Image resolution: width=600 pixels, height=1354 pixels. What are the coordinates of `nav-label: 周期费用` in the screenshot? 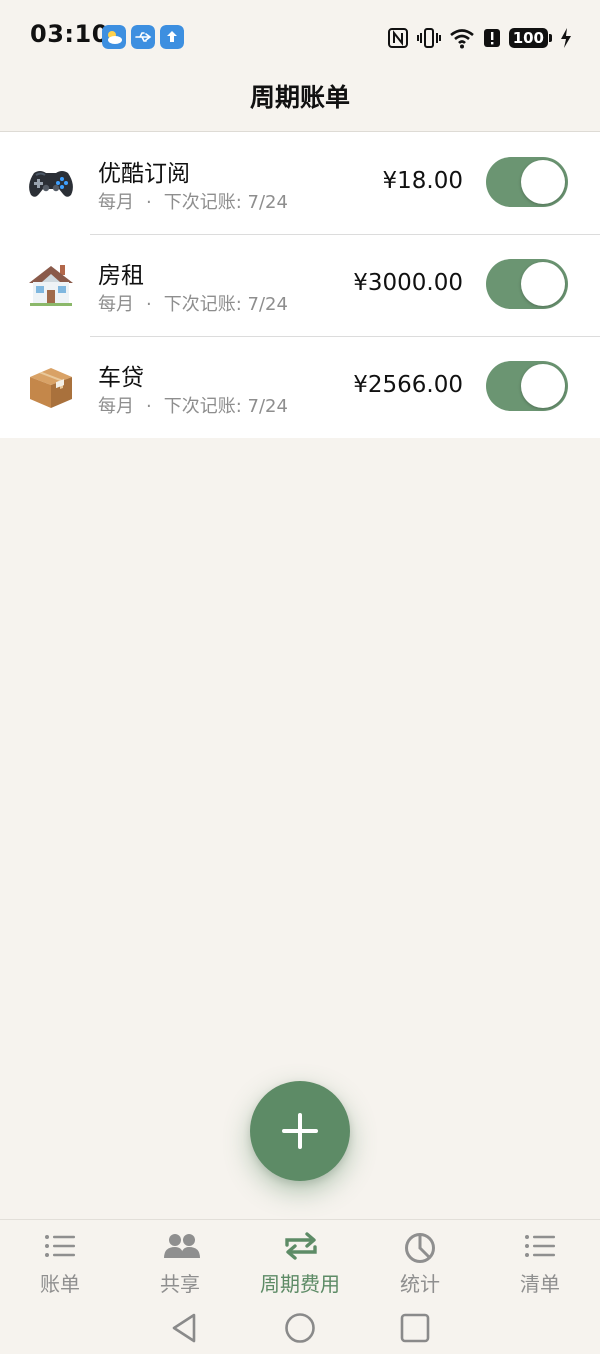 It's located at (300, 1284).